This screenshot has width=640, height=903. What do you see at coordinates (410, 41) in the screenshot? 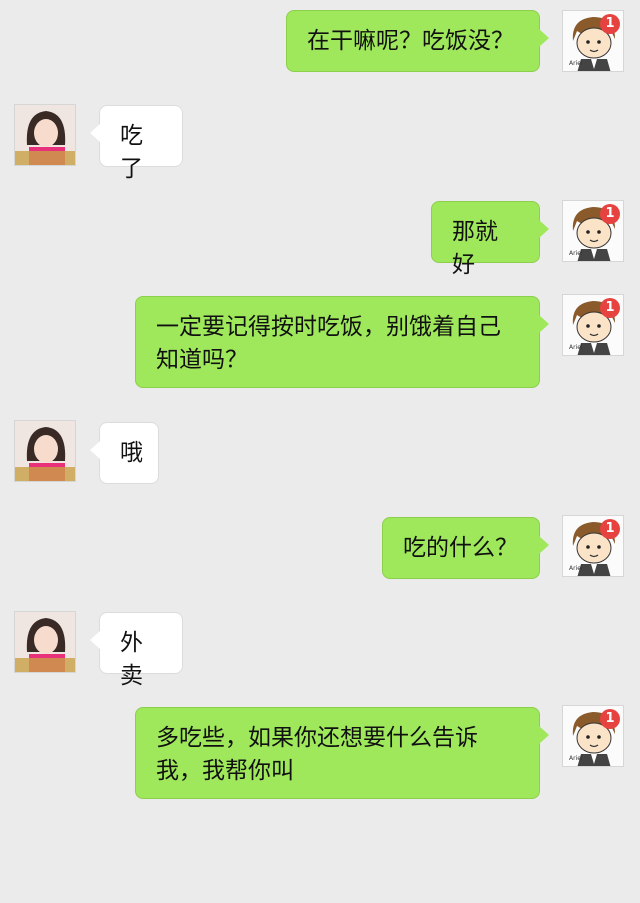
I see `message-text: 在干嘛呢？吃饭没？` at bounding box center [410, 41].